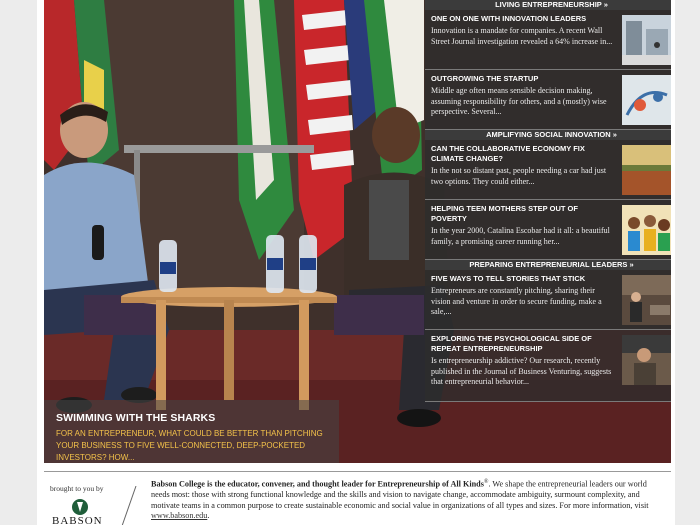 This screenshot has width=700, height=525. What do you see at coordinates (522, 214) in the screenshot?
I see `story-title: Helping Teen Mothers Step out of Poverty` at bounding box center [522, 214].